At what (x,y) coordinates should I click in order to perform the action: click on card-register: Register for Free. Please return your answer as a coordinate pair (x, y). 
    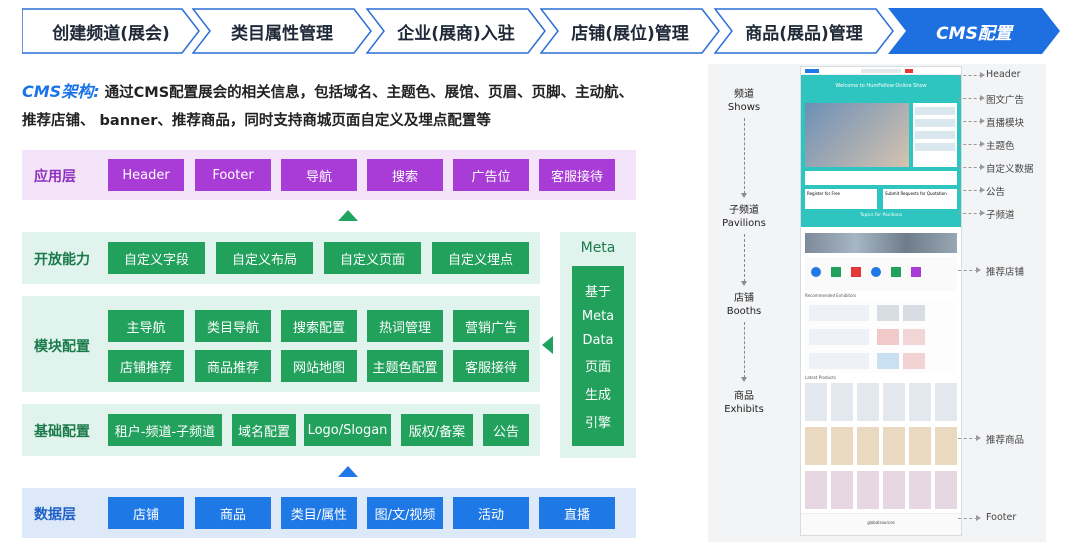
    Looking at the image, I should click on (841, 199).